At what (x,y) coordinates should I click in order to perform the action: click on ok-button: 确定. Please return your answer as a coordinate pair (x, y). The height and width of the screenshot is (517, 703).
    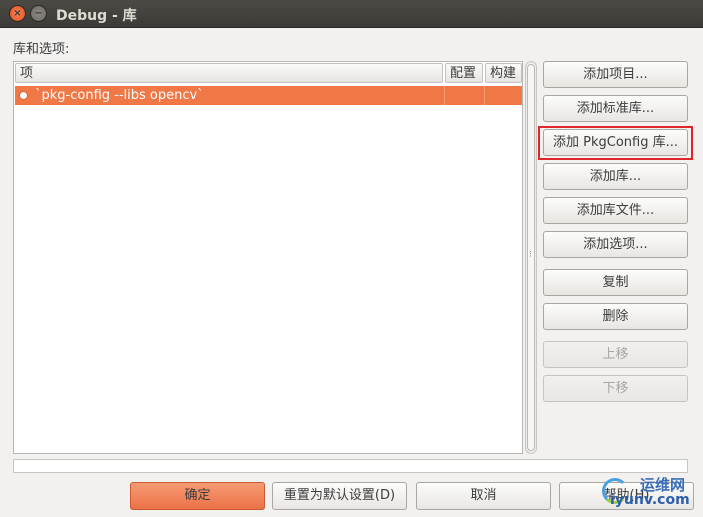
    Looking at the image, I should click on (197, 496).